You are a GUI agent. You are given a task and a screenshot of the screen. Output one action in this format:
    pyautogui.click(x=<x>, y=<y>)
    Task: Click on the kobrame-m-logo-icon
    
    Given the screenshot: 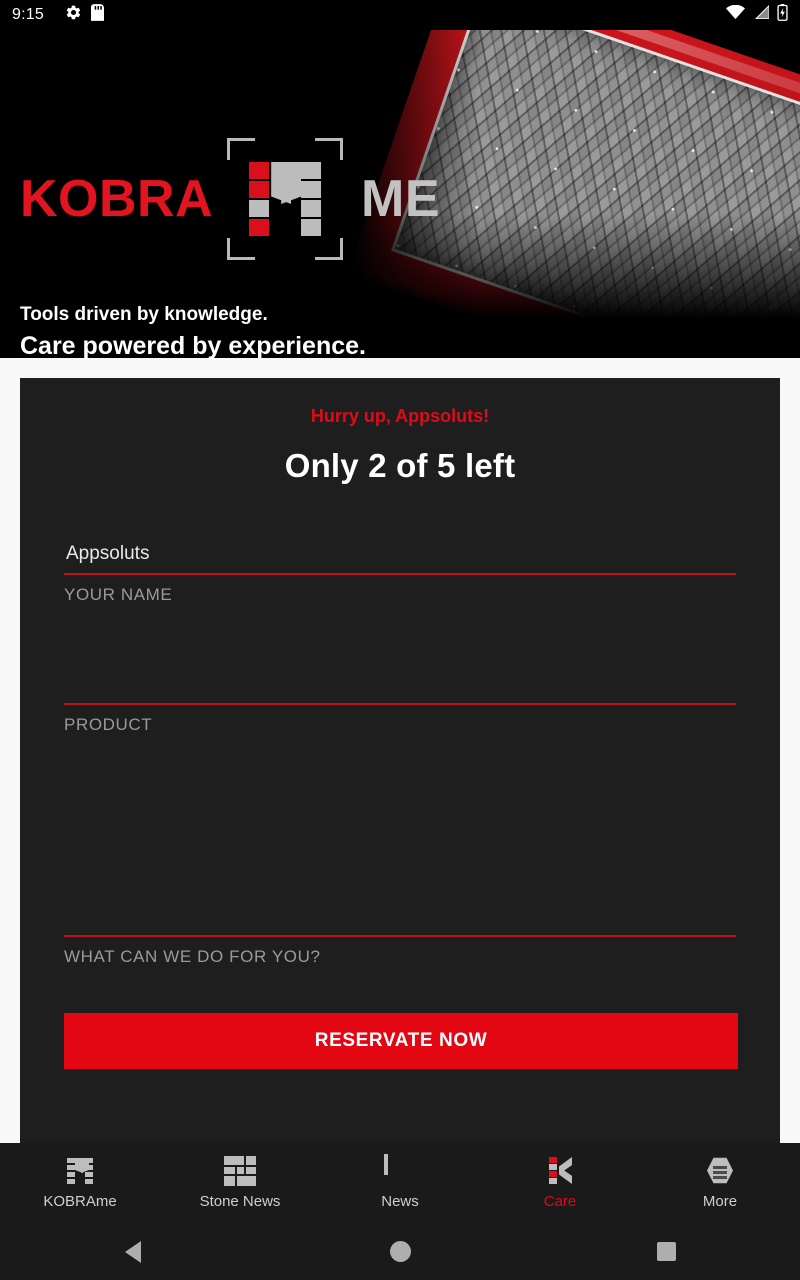 What is the action you would take?
    pyautogui.click(x=285, y=199)
    